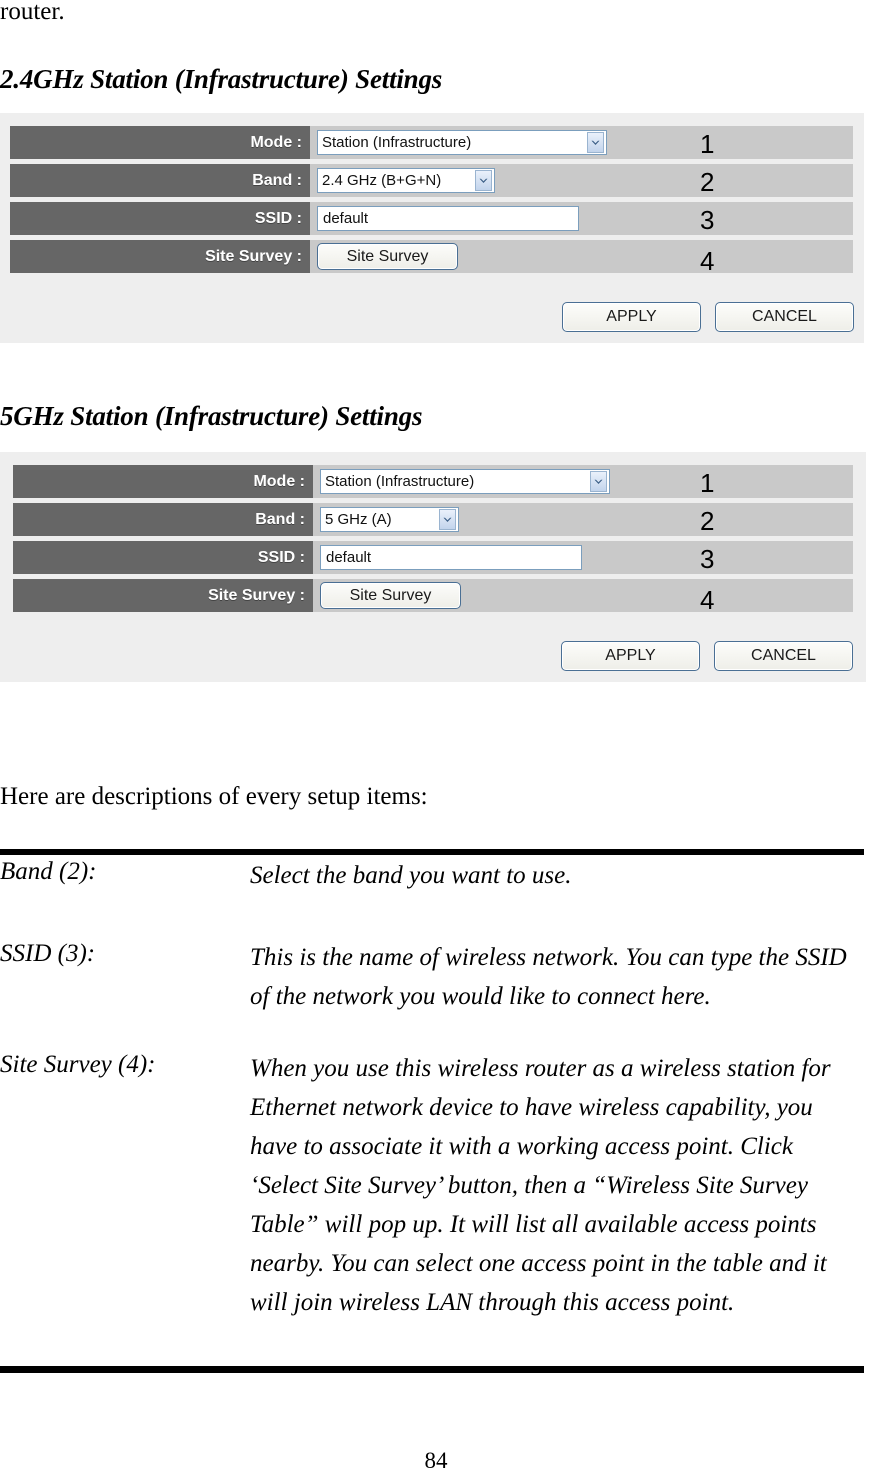  I want to click on continued-paragraph: router., so click(32, 14).